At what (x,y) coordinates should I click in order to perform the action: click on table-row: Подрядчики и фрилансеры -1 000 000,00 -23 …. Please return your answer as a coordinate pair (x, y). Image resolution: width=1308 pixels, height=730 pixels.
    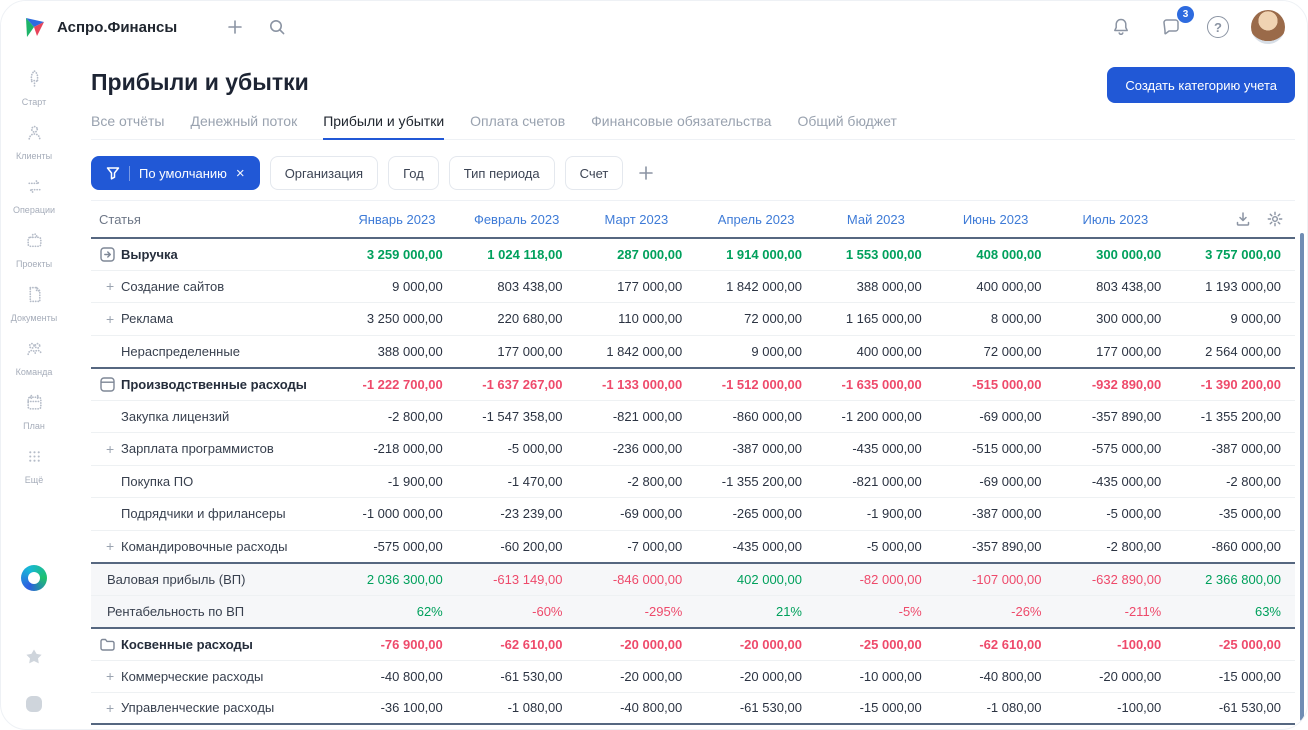
    Looking at the image, I should click on (693, 513).